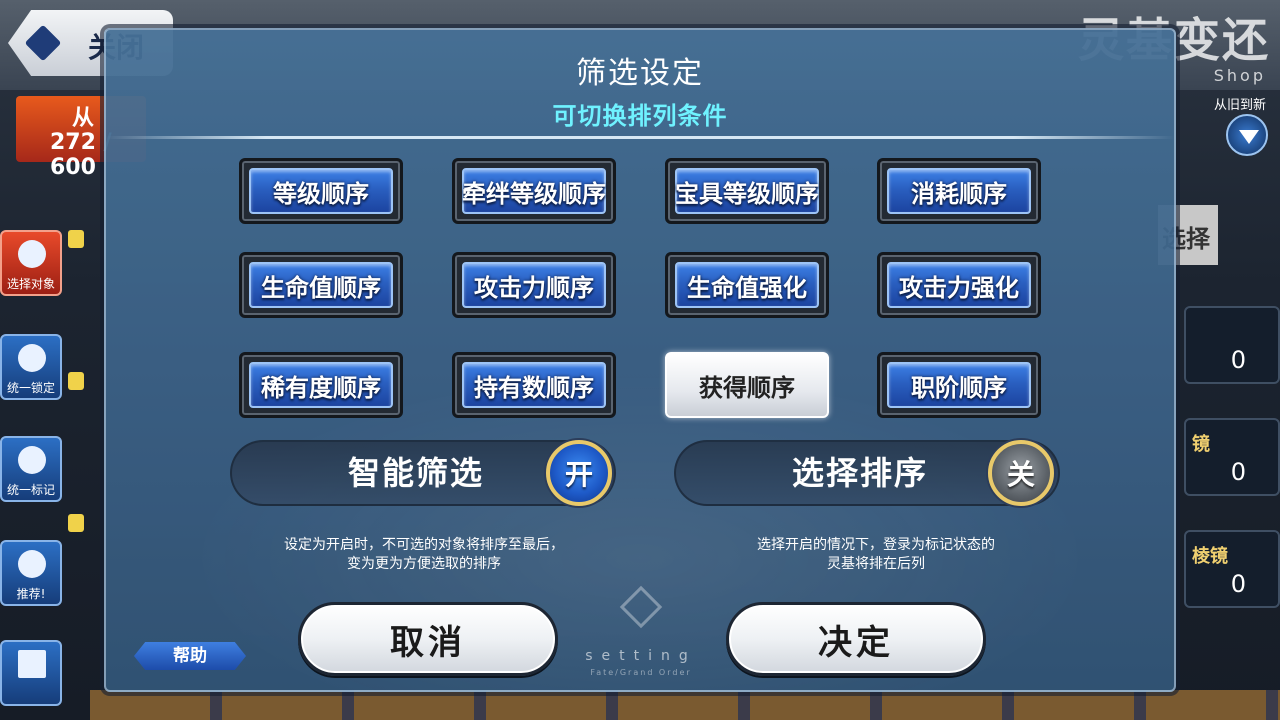 The height and width of the screenshot is (720, 1280). What do you see at coordinates (1232, 569) in the screenshot?
I see `background-item-card: 棱镜 0` at bounding box center [1232, 569].